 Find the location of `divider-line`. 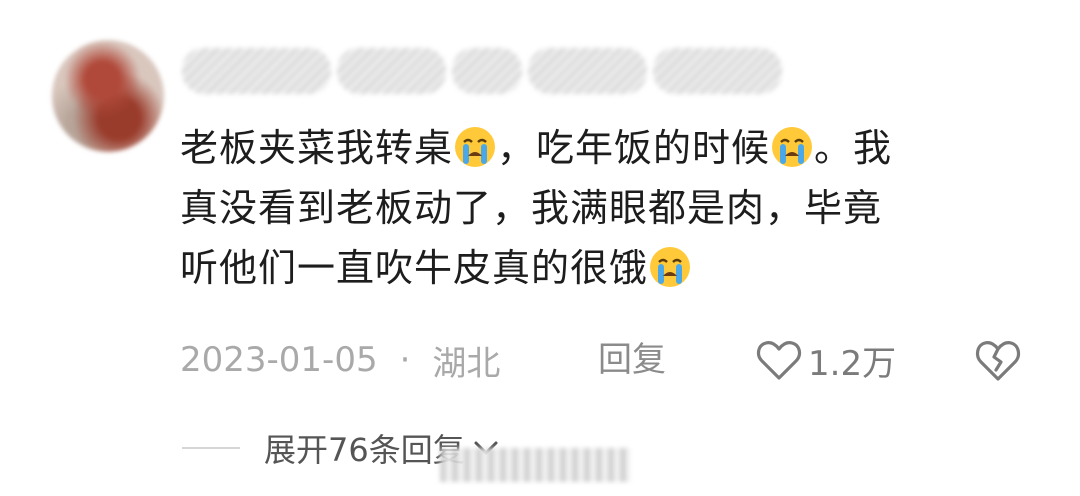

divider-line is located at coordinates (211, 448).